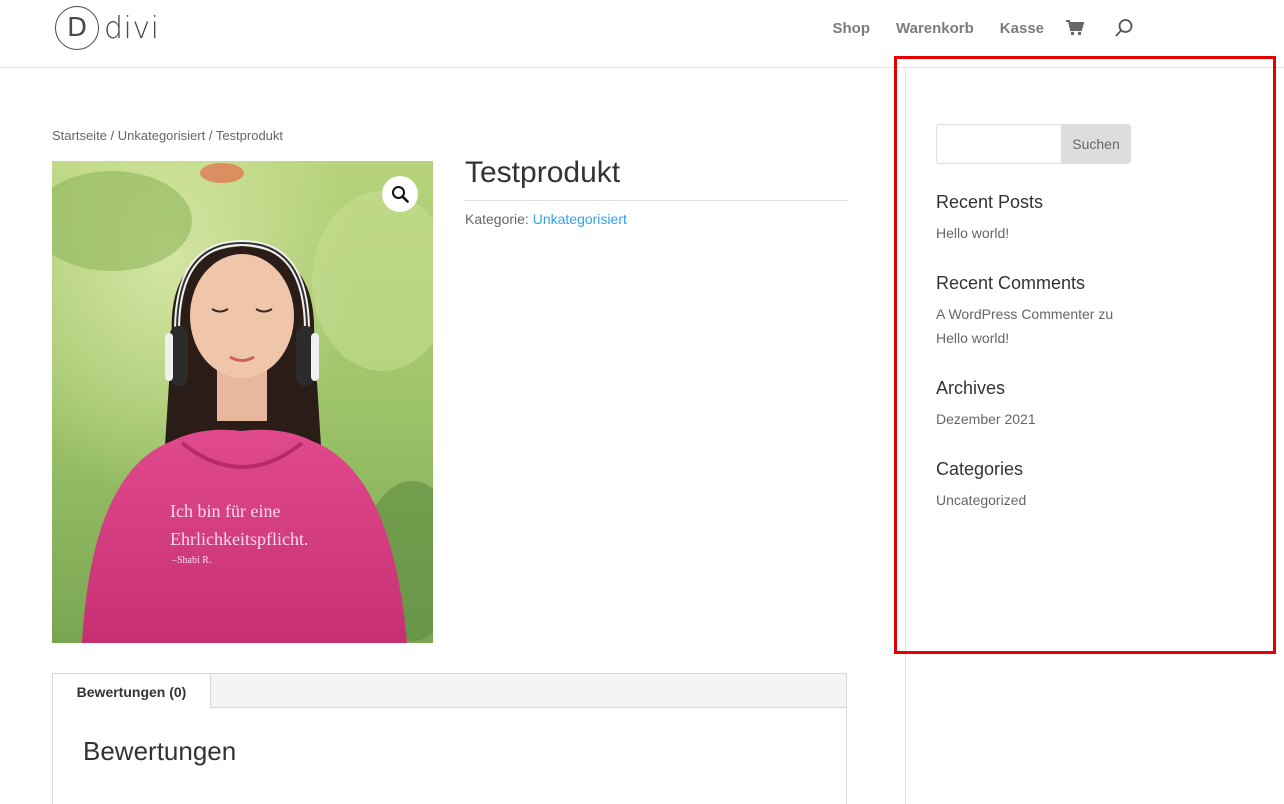  I want to click on breadcrumb-category: Unkategorisiert, so click(161, 135).